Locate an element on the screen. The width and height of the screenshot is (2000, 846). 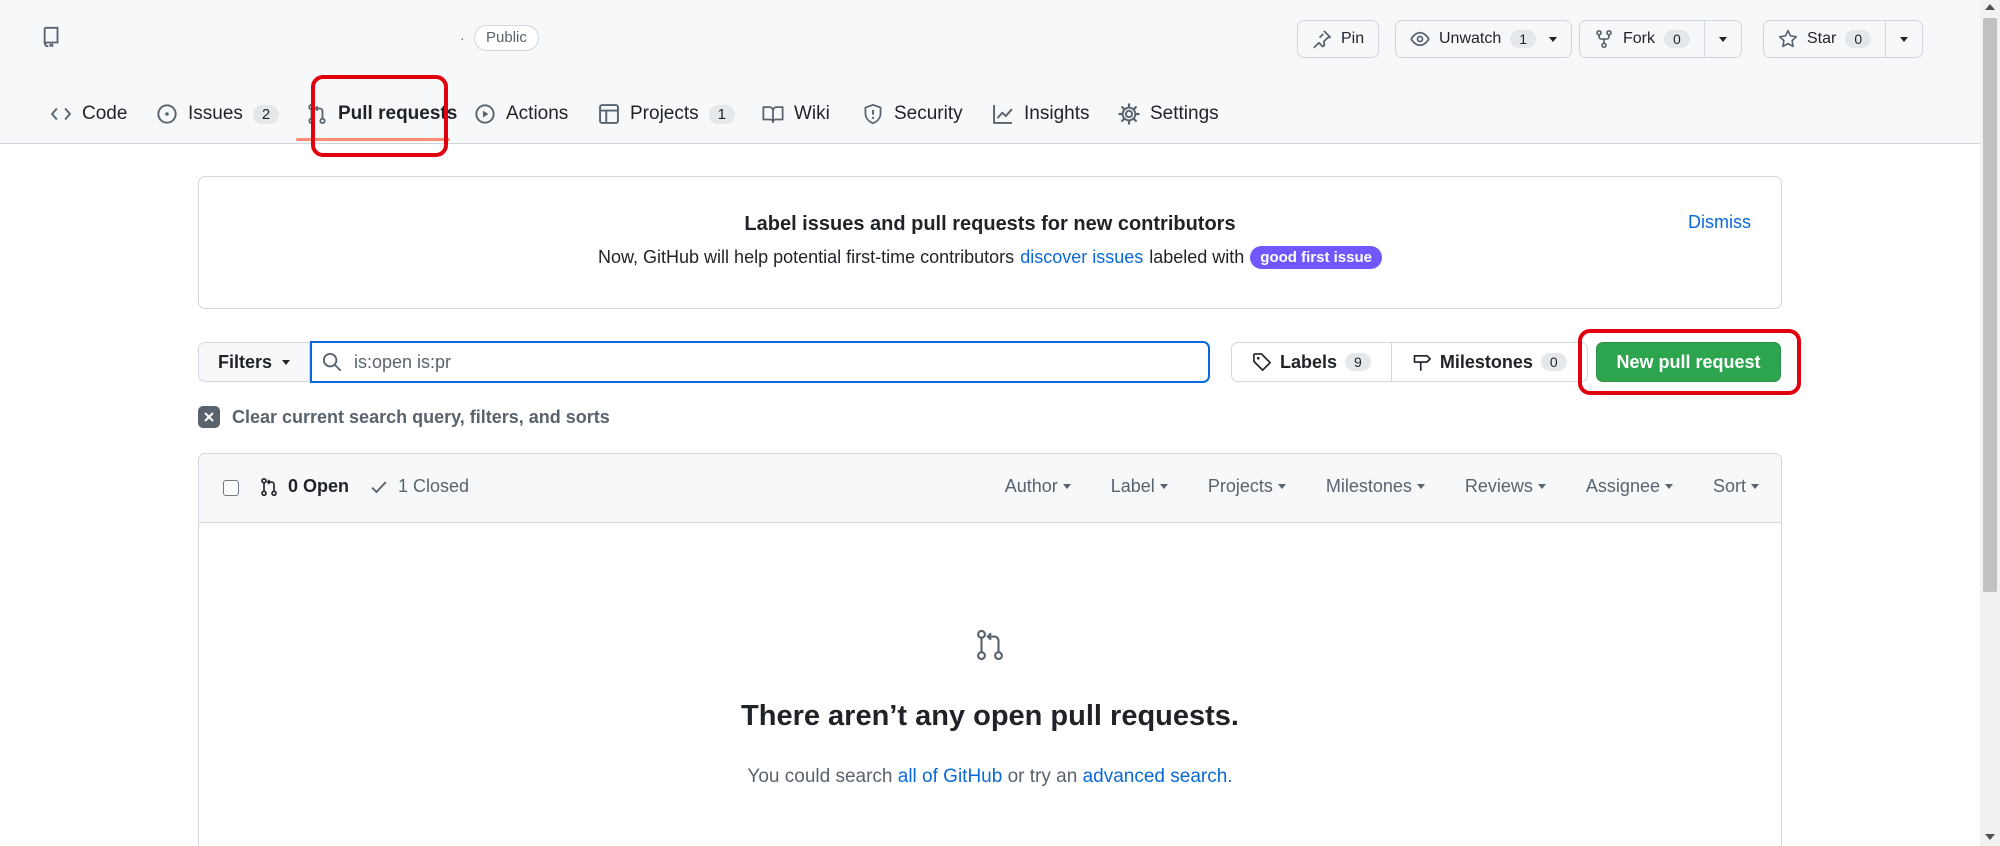
fork-count: 0 is located at coordinates (1677, 39).